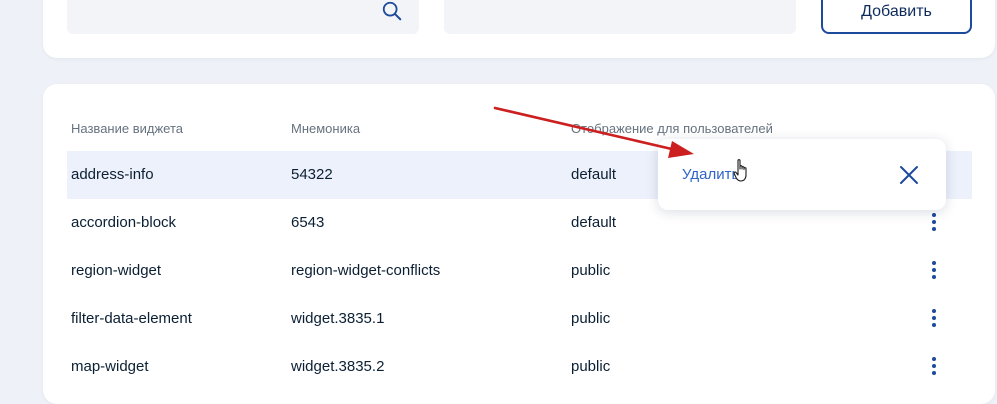 The image size is (997, 404). What do you see at coordinates (338, 366) in the screenshot?
I see `cell-mnemonic: widget.3835.2` at bounding box center [338, 366].